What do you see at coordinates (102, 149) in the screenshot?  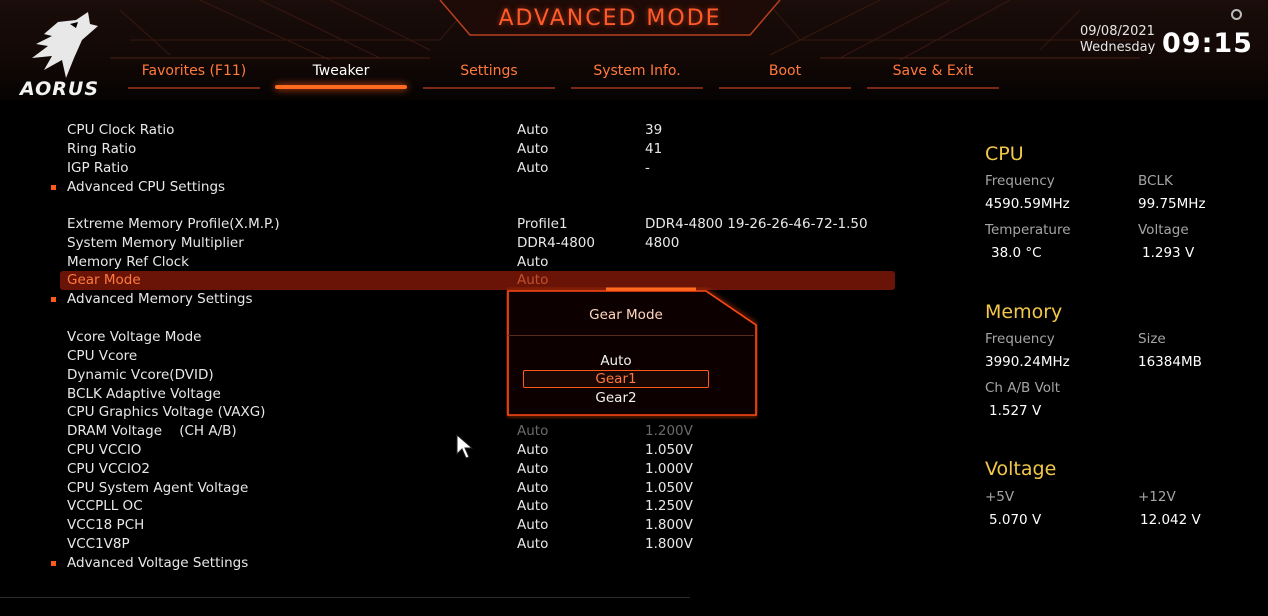 I see `setting-name: Ring Ratio` at bounding box center [102, 149].